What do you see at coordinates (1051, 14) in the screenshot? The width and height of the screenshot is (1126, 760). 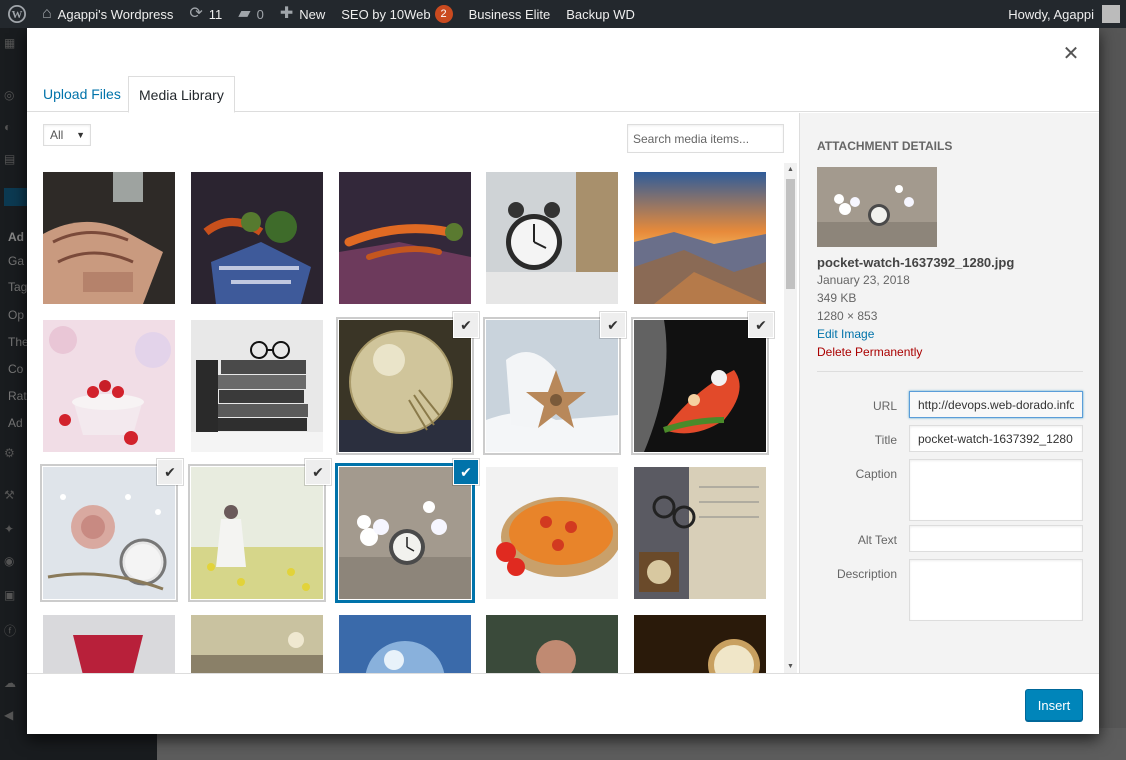 I see `greeting: Howdy, Agappi` at bounding box center [1051, 14].